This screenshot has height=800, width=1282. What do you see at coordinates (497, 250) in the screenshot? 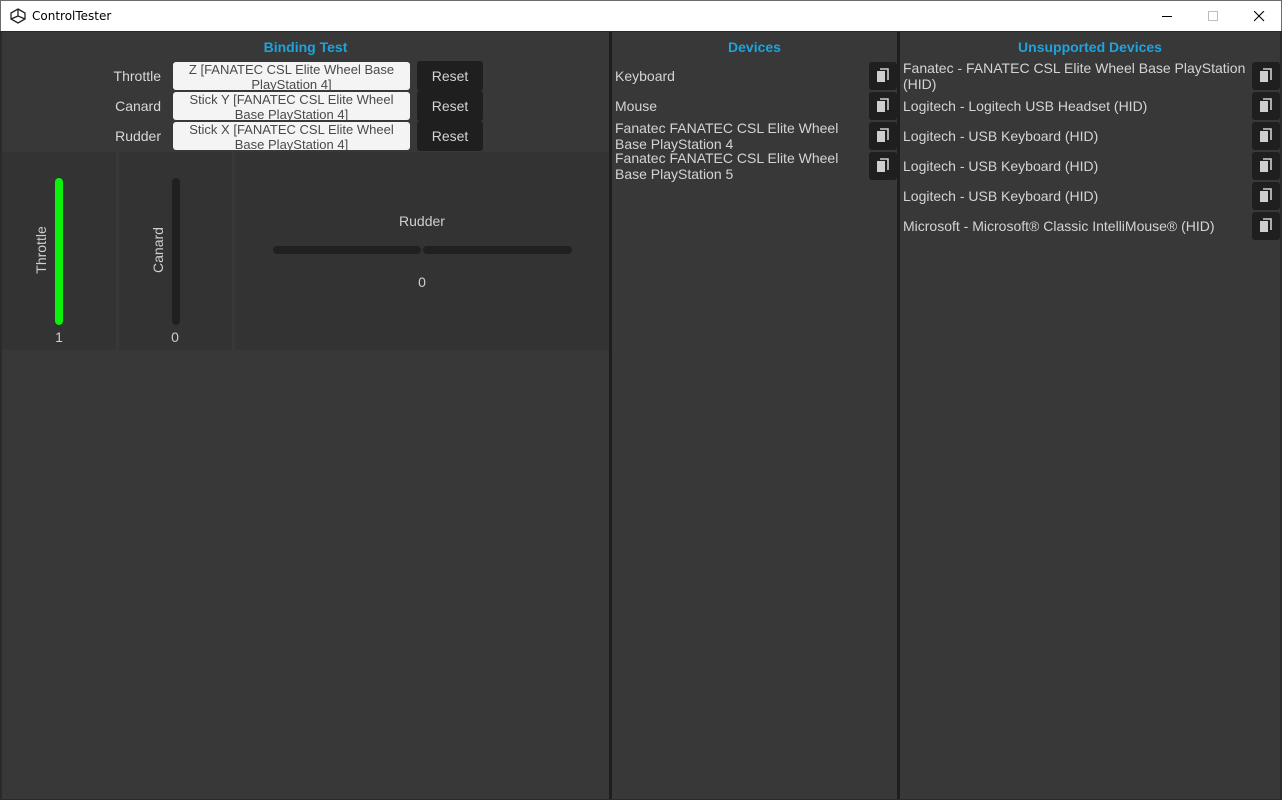
I see `rudder-track-right` at bounding box center [497, 250].